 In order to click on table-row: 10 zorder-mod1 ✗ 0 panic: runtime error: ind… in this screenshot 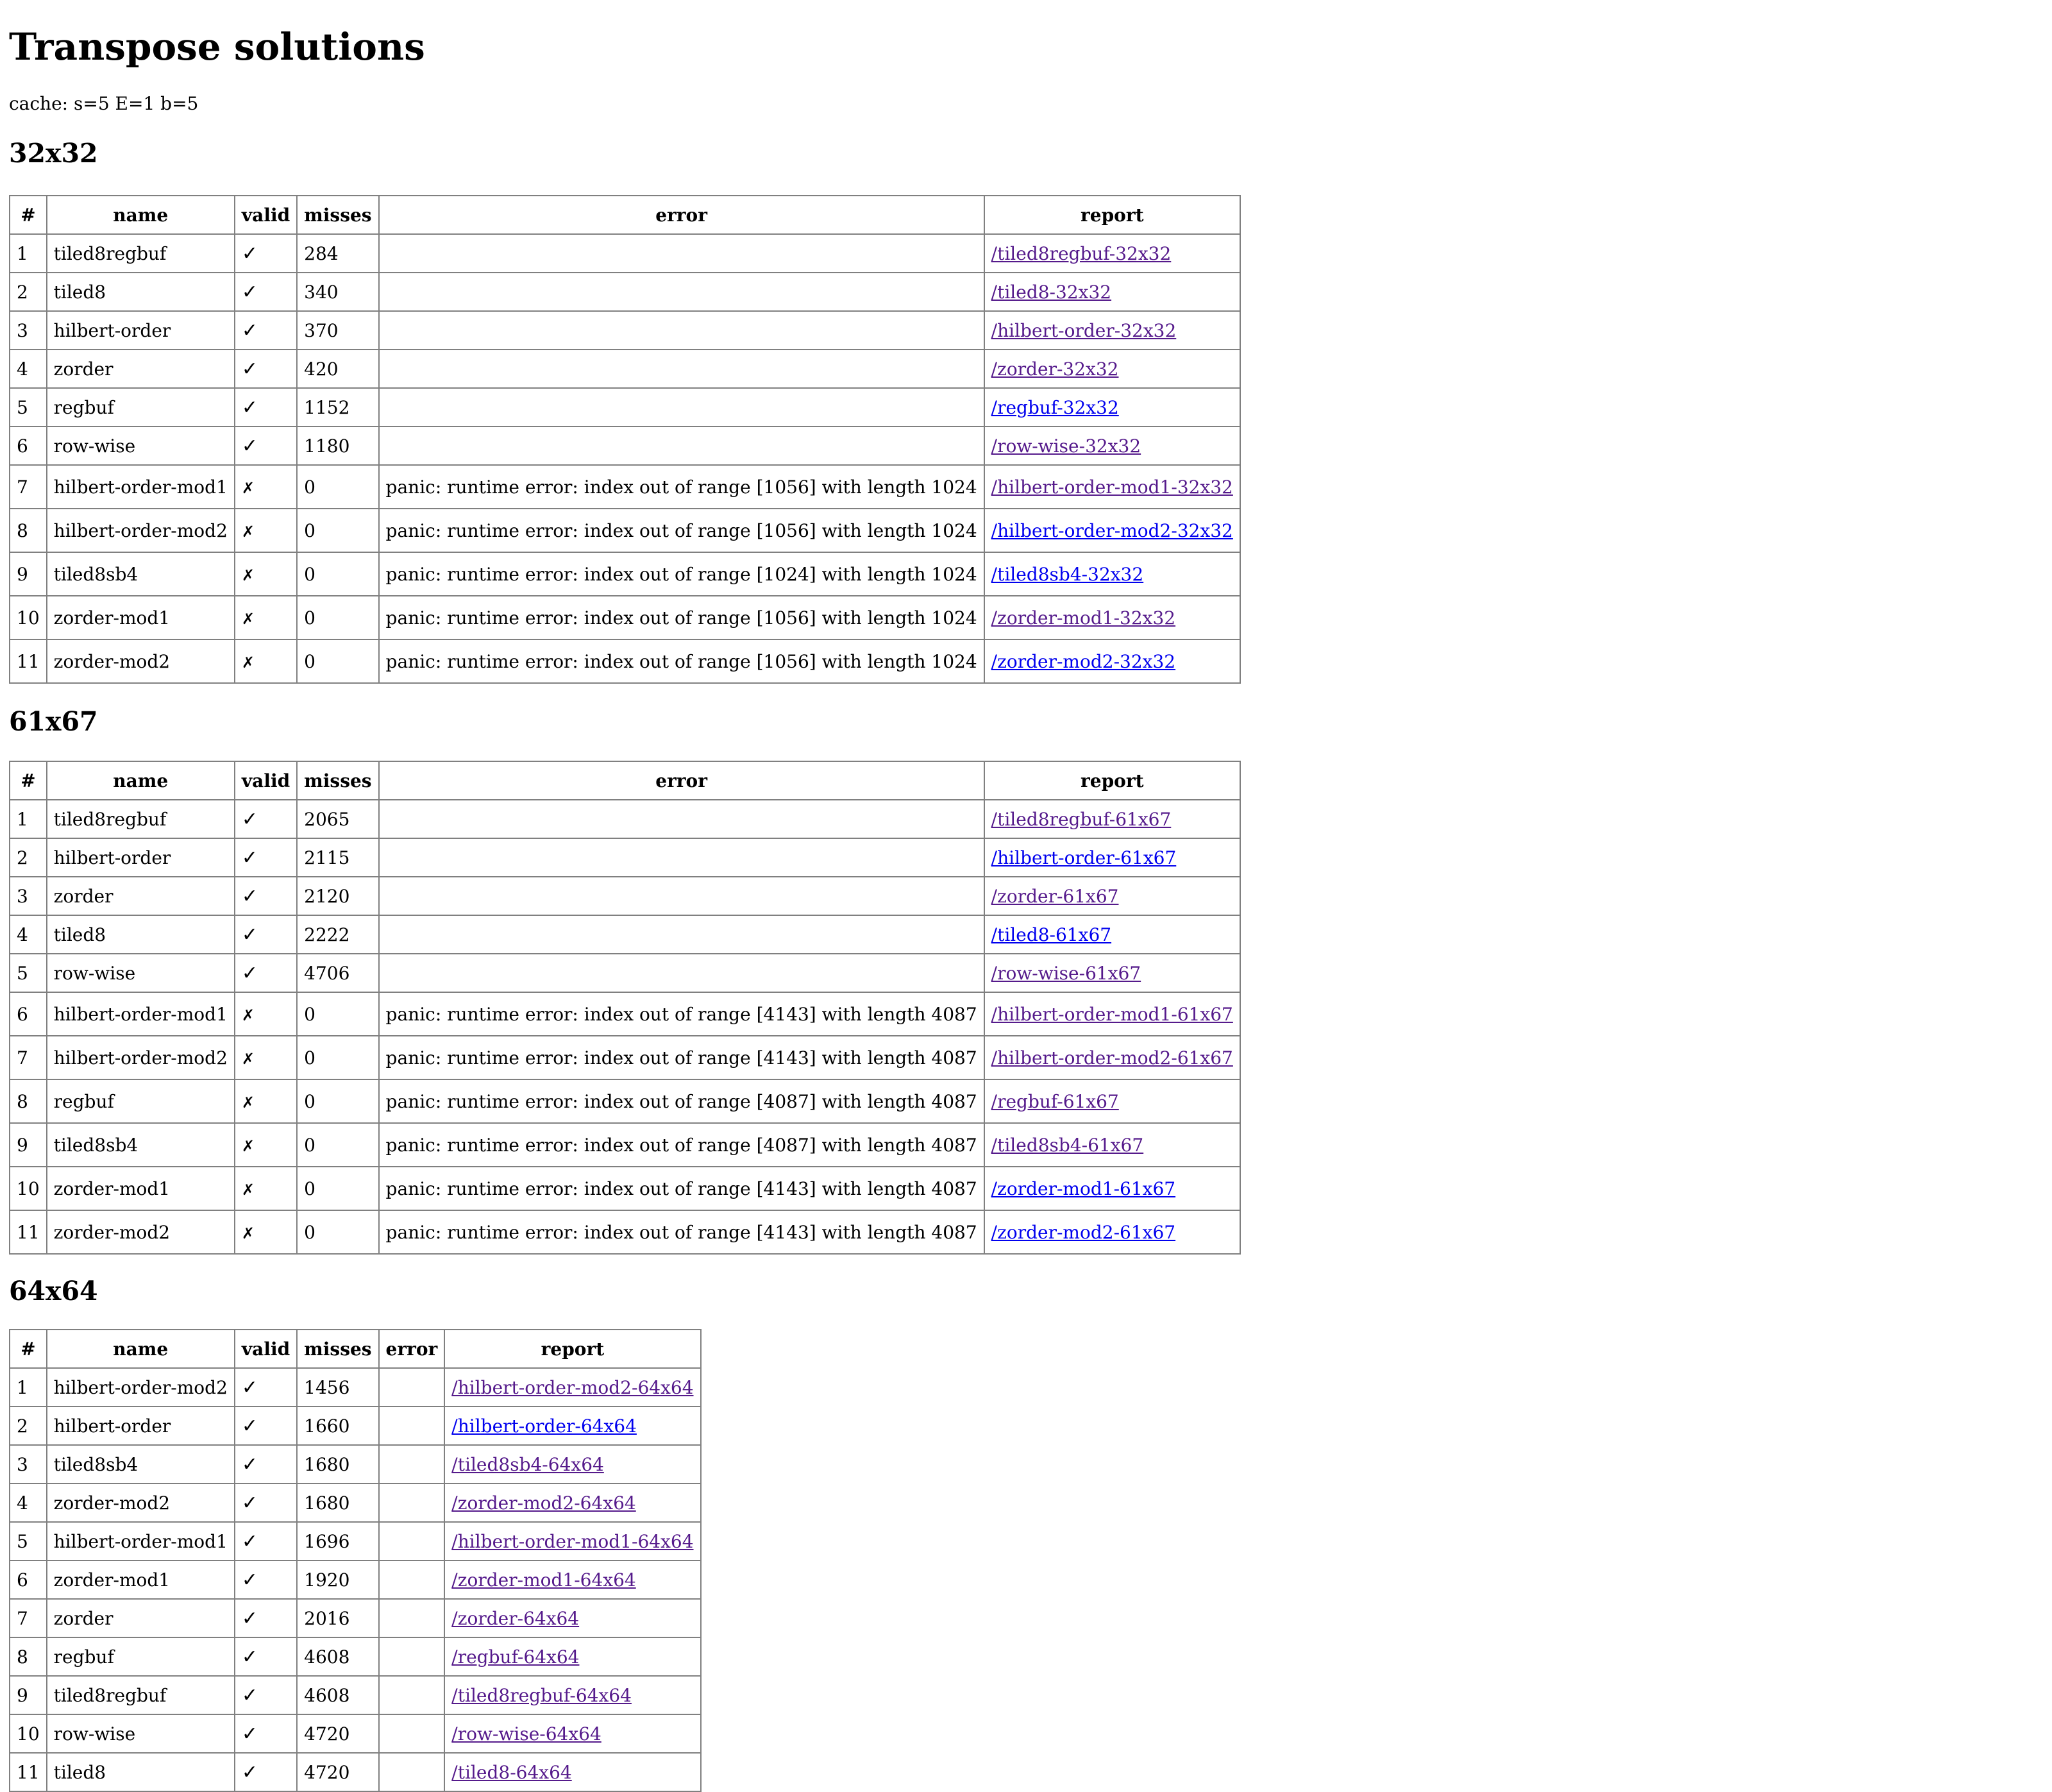, I will do `click(625, 1188)`.